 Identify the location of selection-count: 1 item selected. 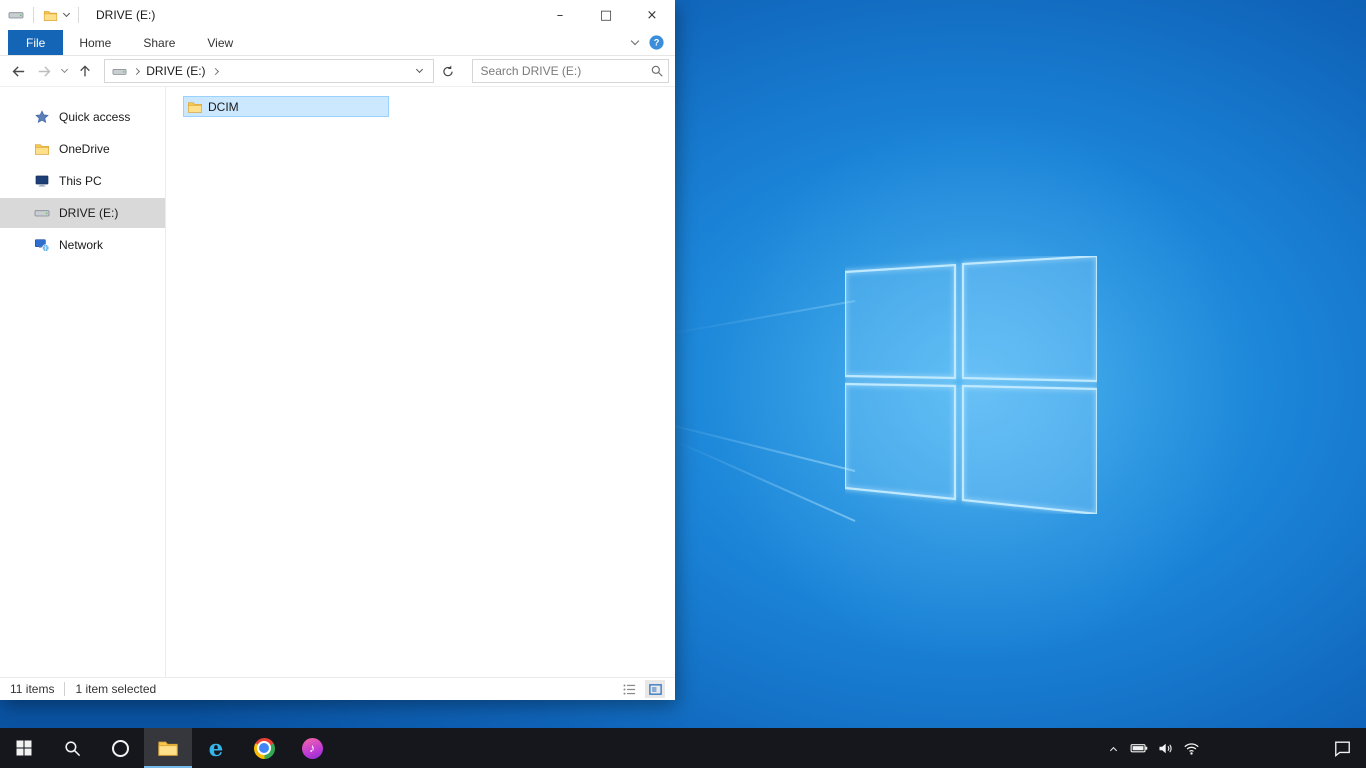
(116, 689).